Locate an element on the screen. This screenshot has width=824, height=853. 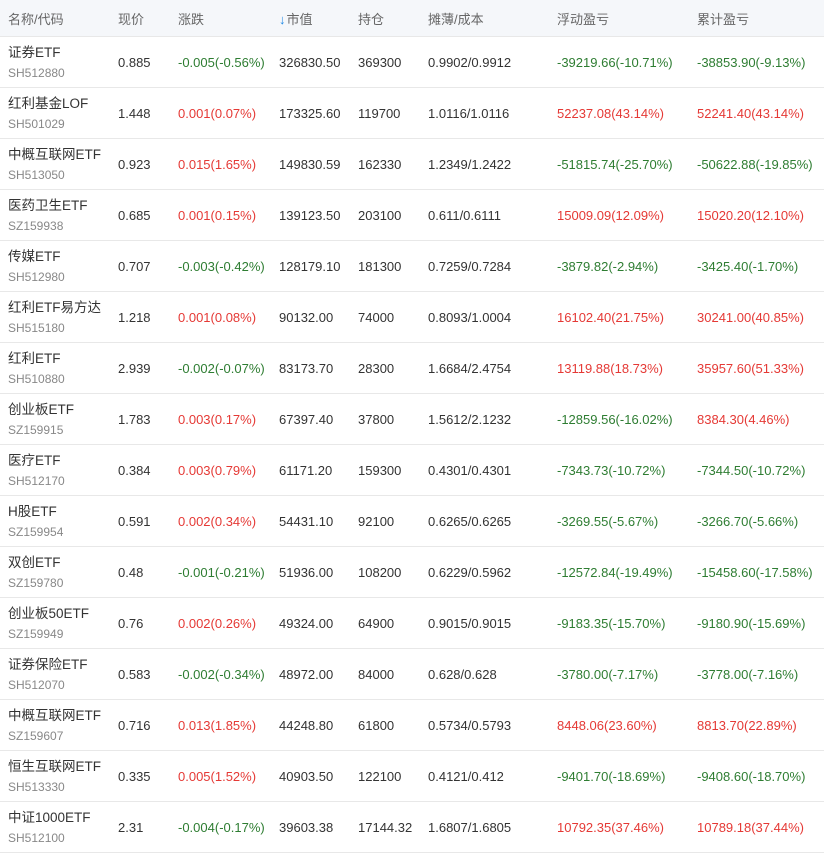
cell-price: 0.716 is located at coordinates (134, 725).